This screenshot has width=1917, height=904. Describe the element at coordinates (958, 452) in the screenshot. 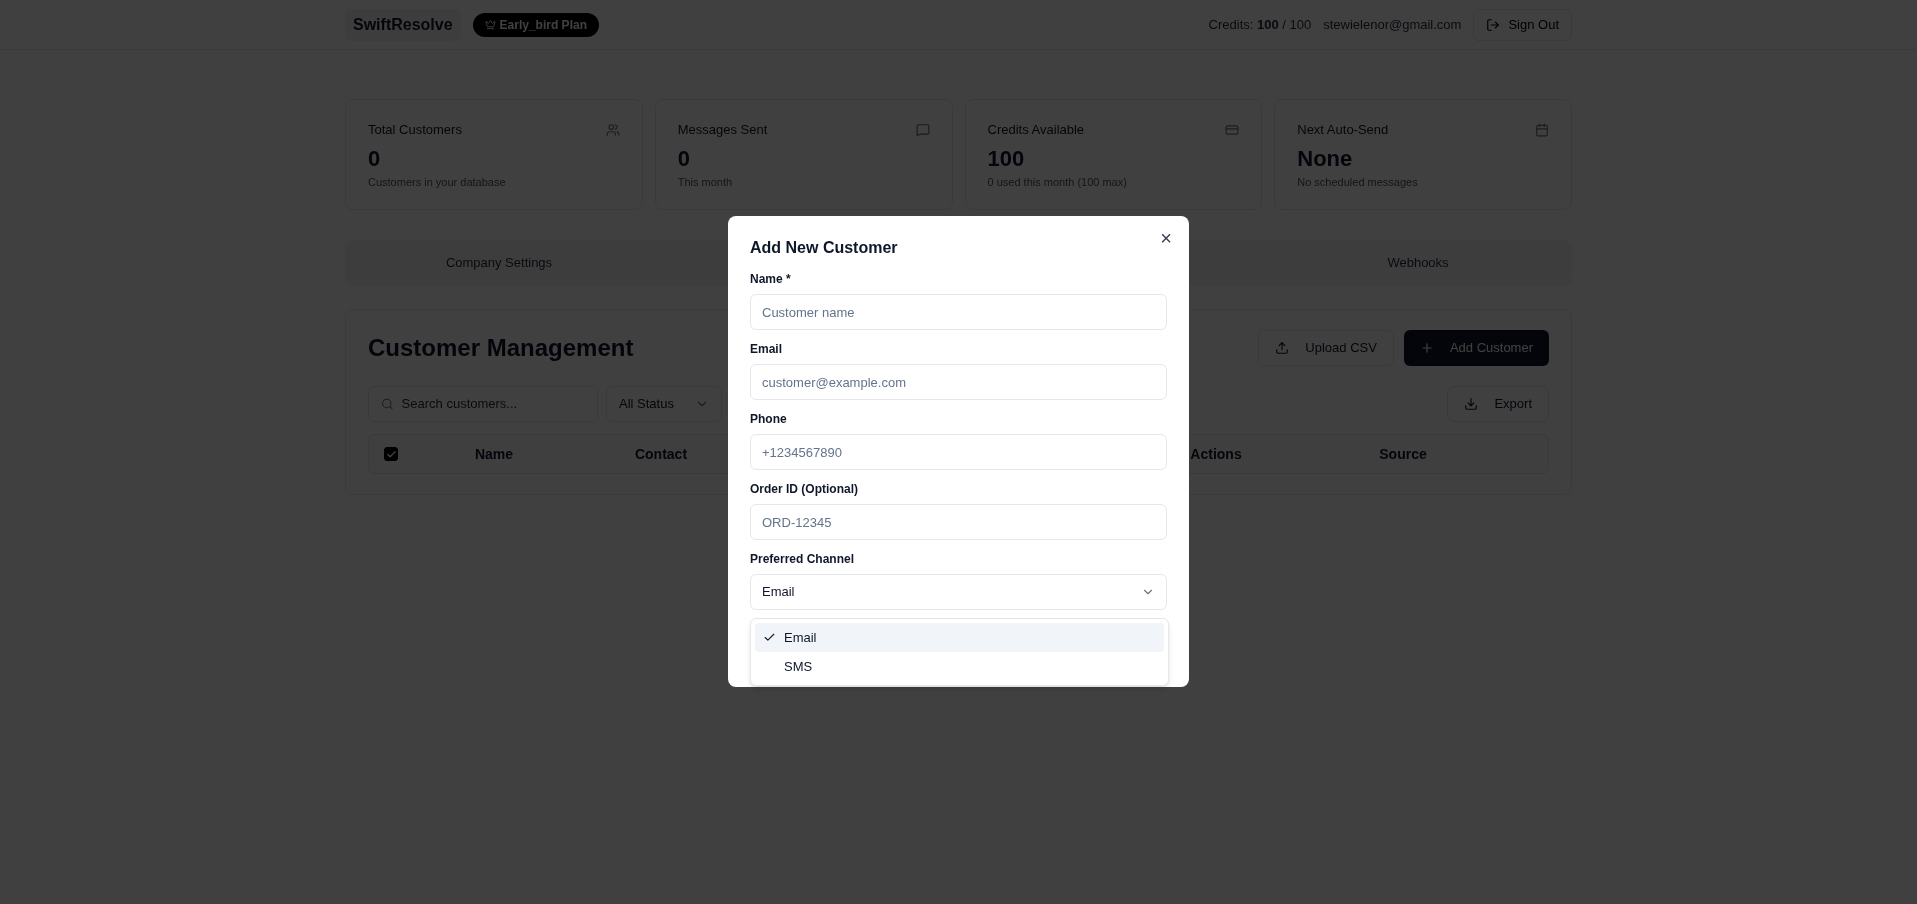

I see `text-field: +1234567890` at that location.